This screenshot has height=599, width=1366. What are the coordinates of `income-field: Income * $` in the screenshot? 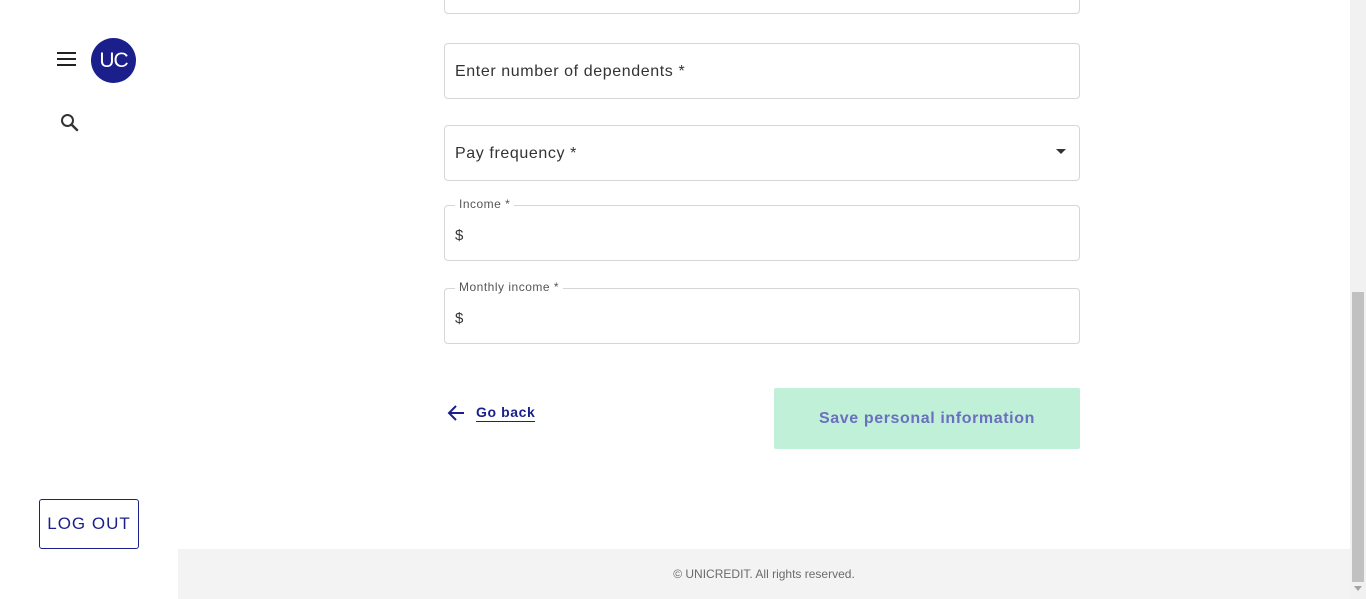 It's located at (762, 229).